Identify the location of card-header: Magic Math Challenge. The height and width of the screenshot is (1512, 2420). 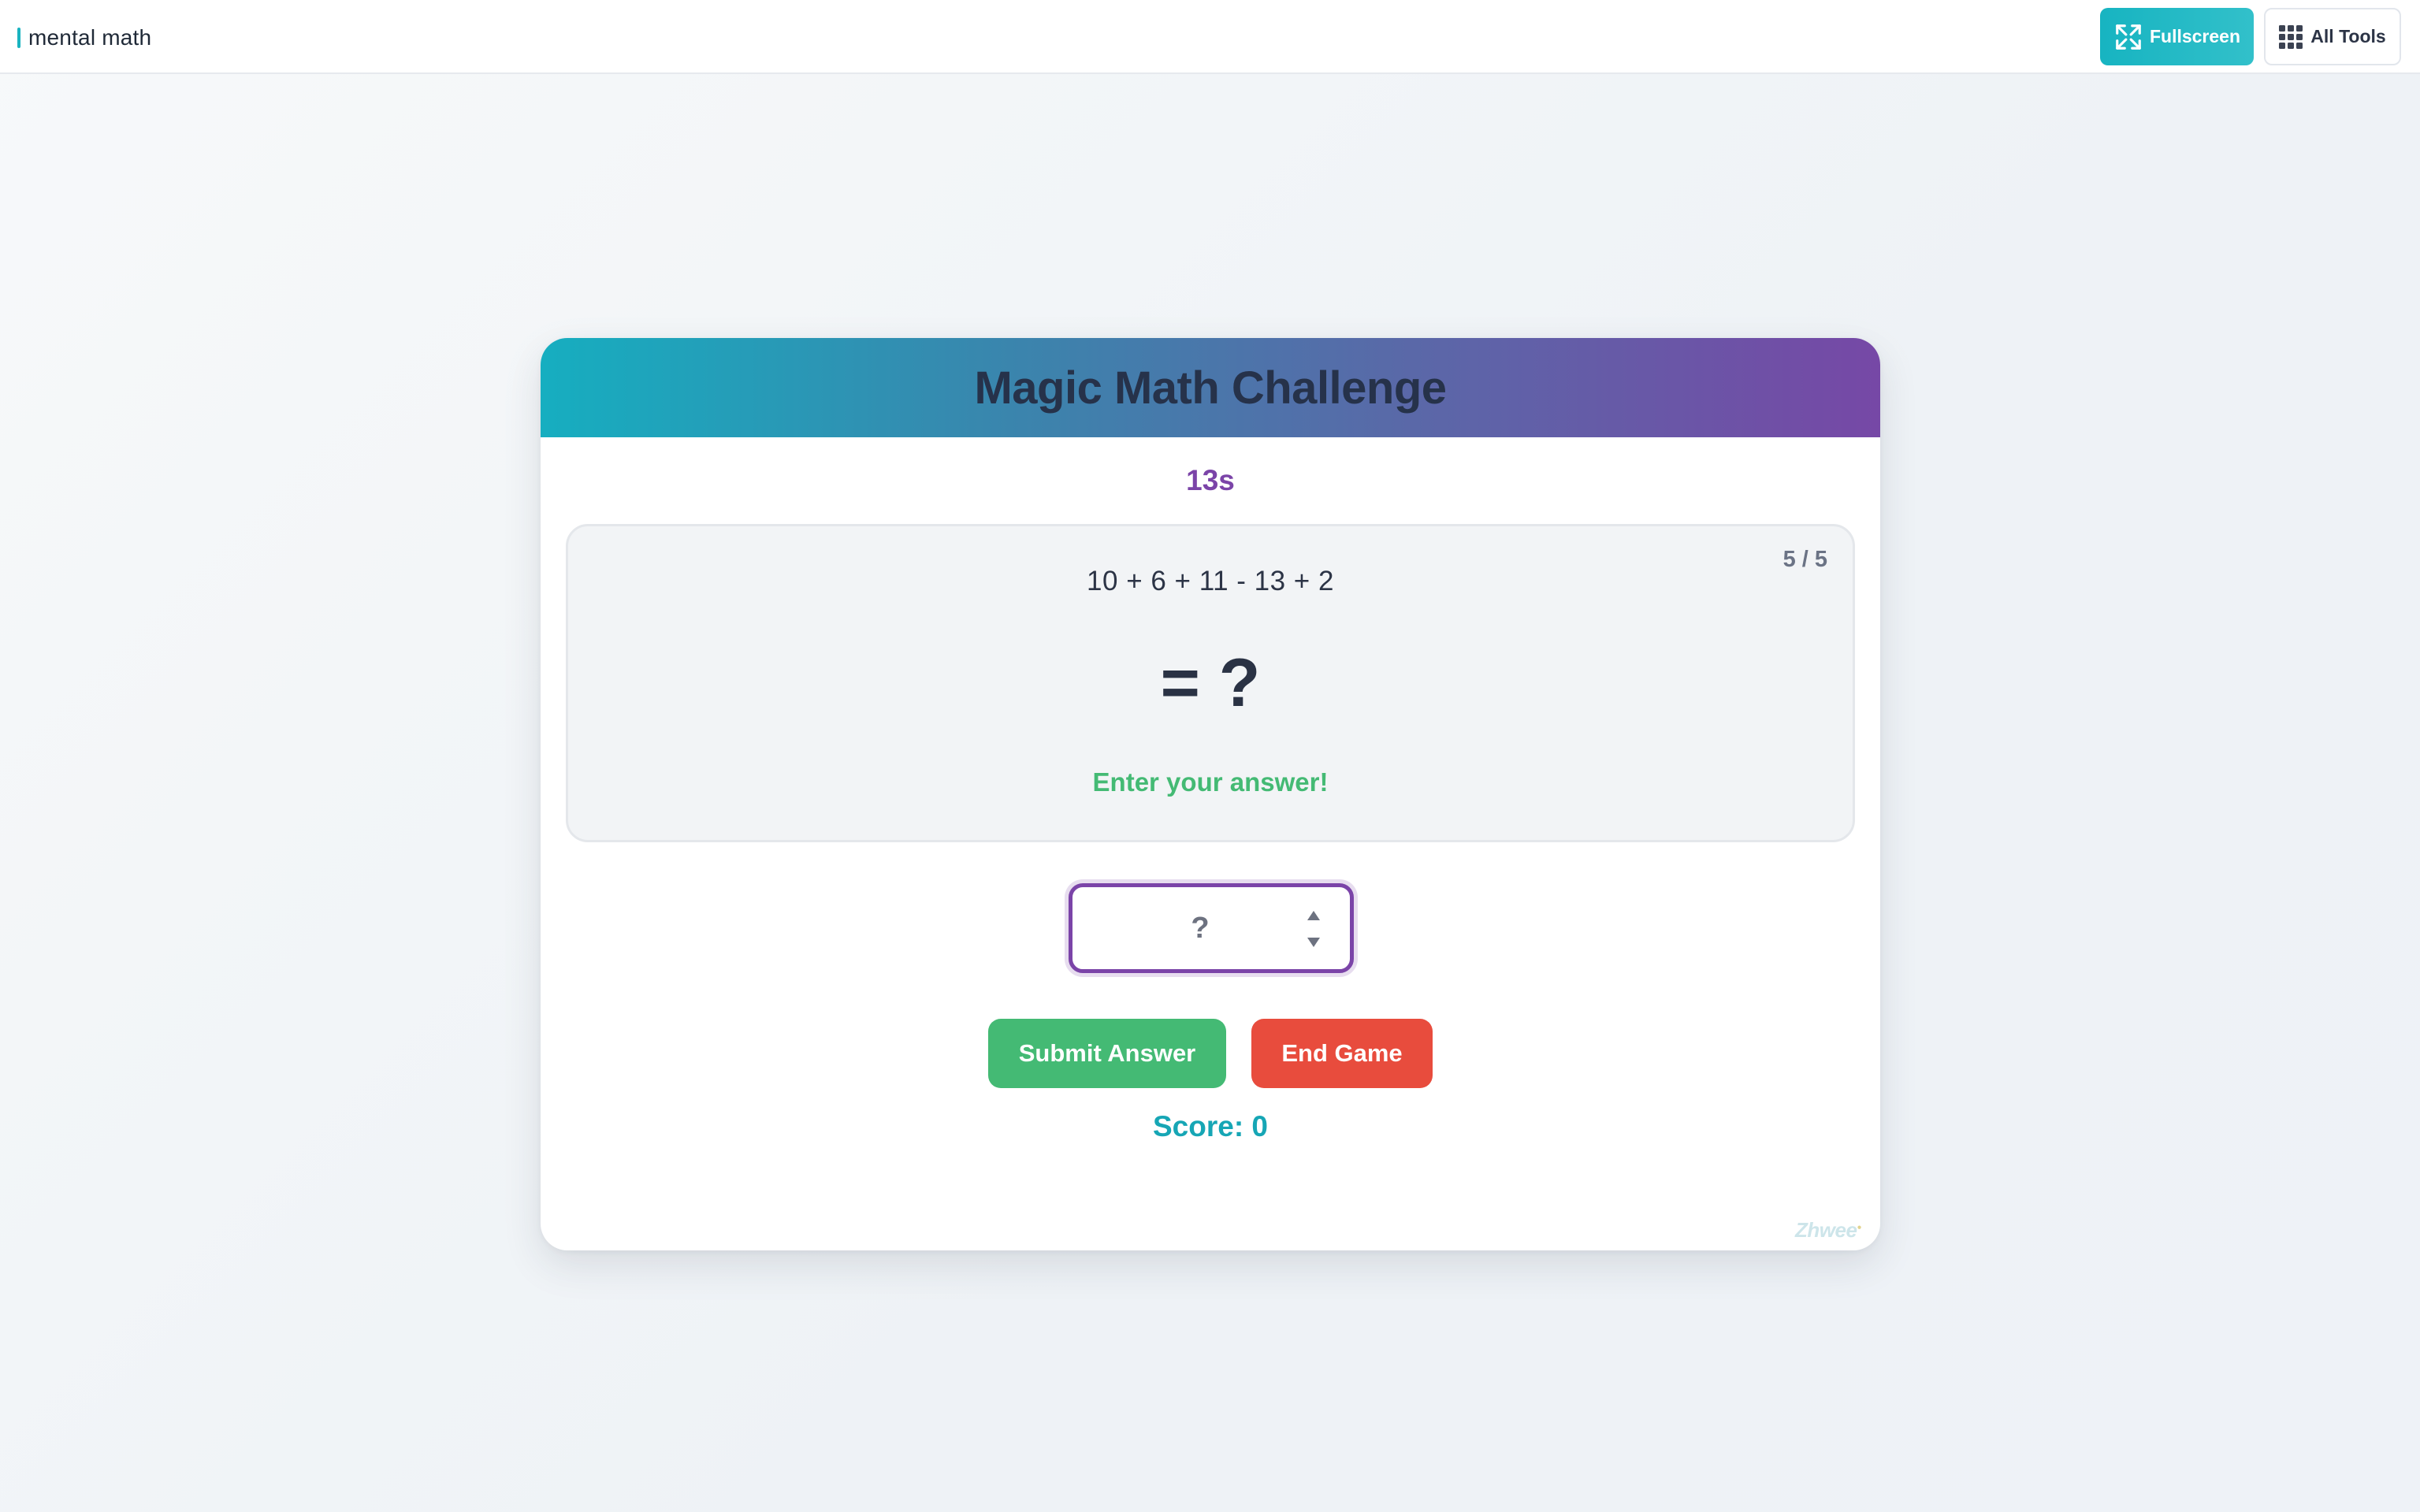
(1211, 387).